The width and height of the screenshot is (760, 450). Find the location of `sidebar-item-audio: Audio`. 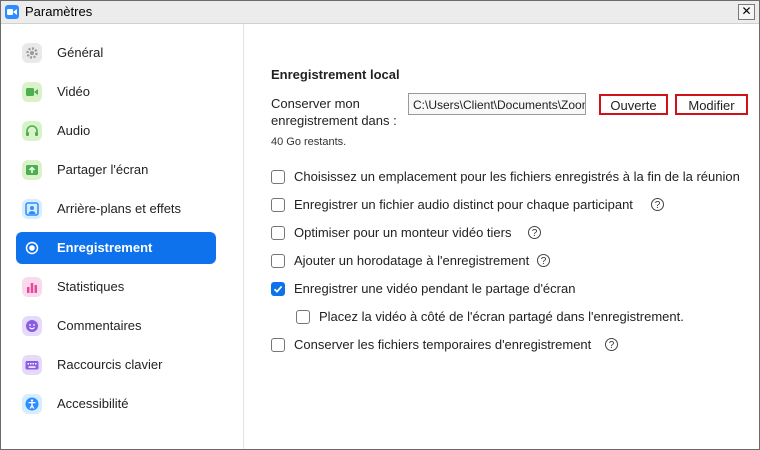

sidebar-item-audio: Audio is located at coordinates (116, 131).